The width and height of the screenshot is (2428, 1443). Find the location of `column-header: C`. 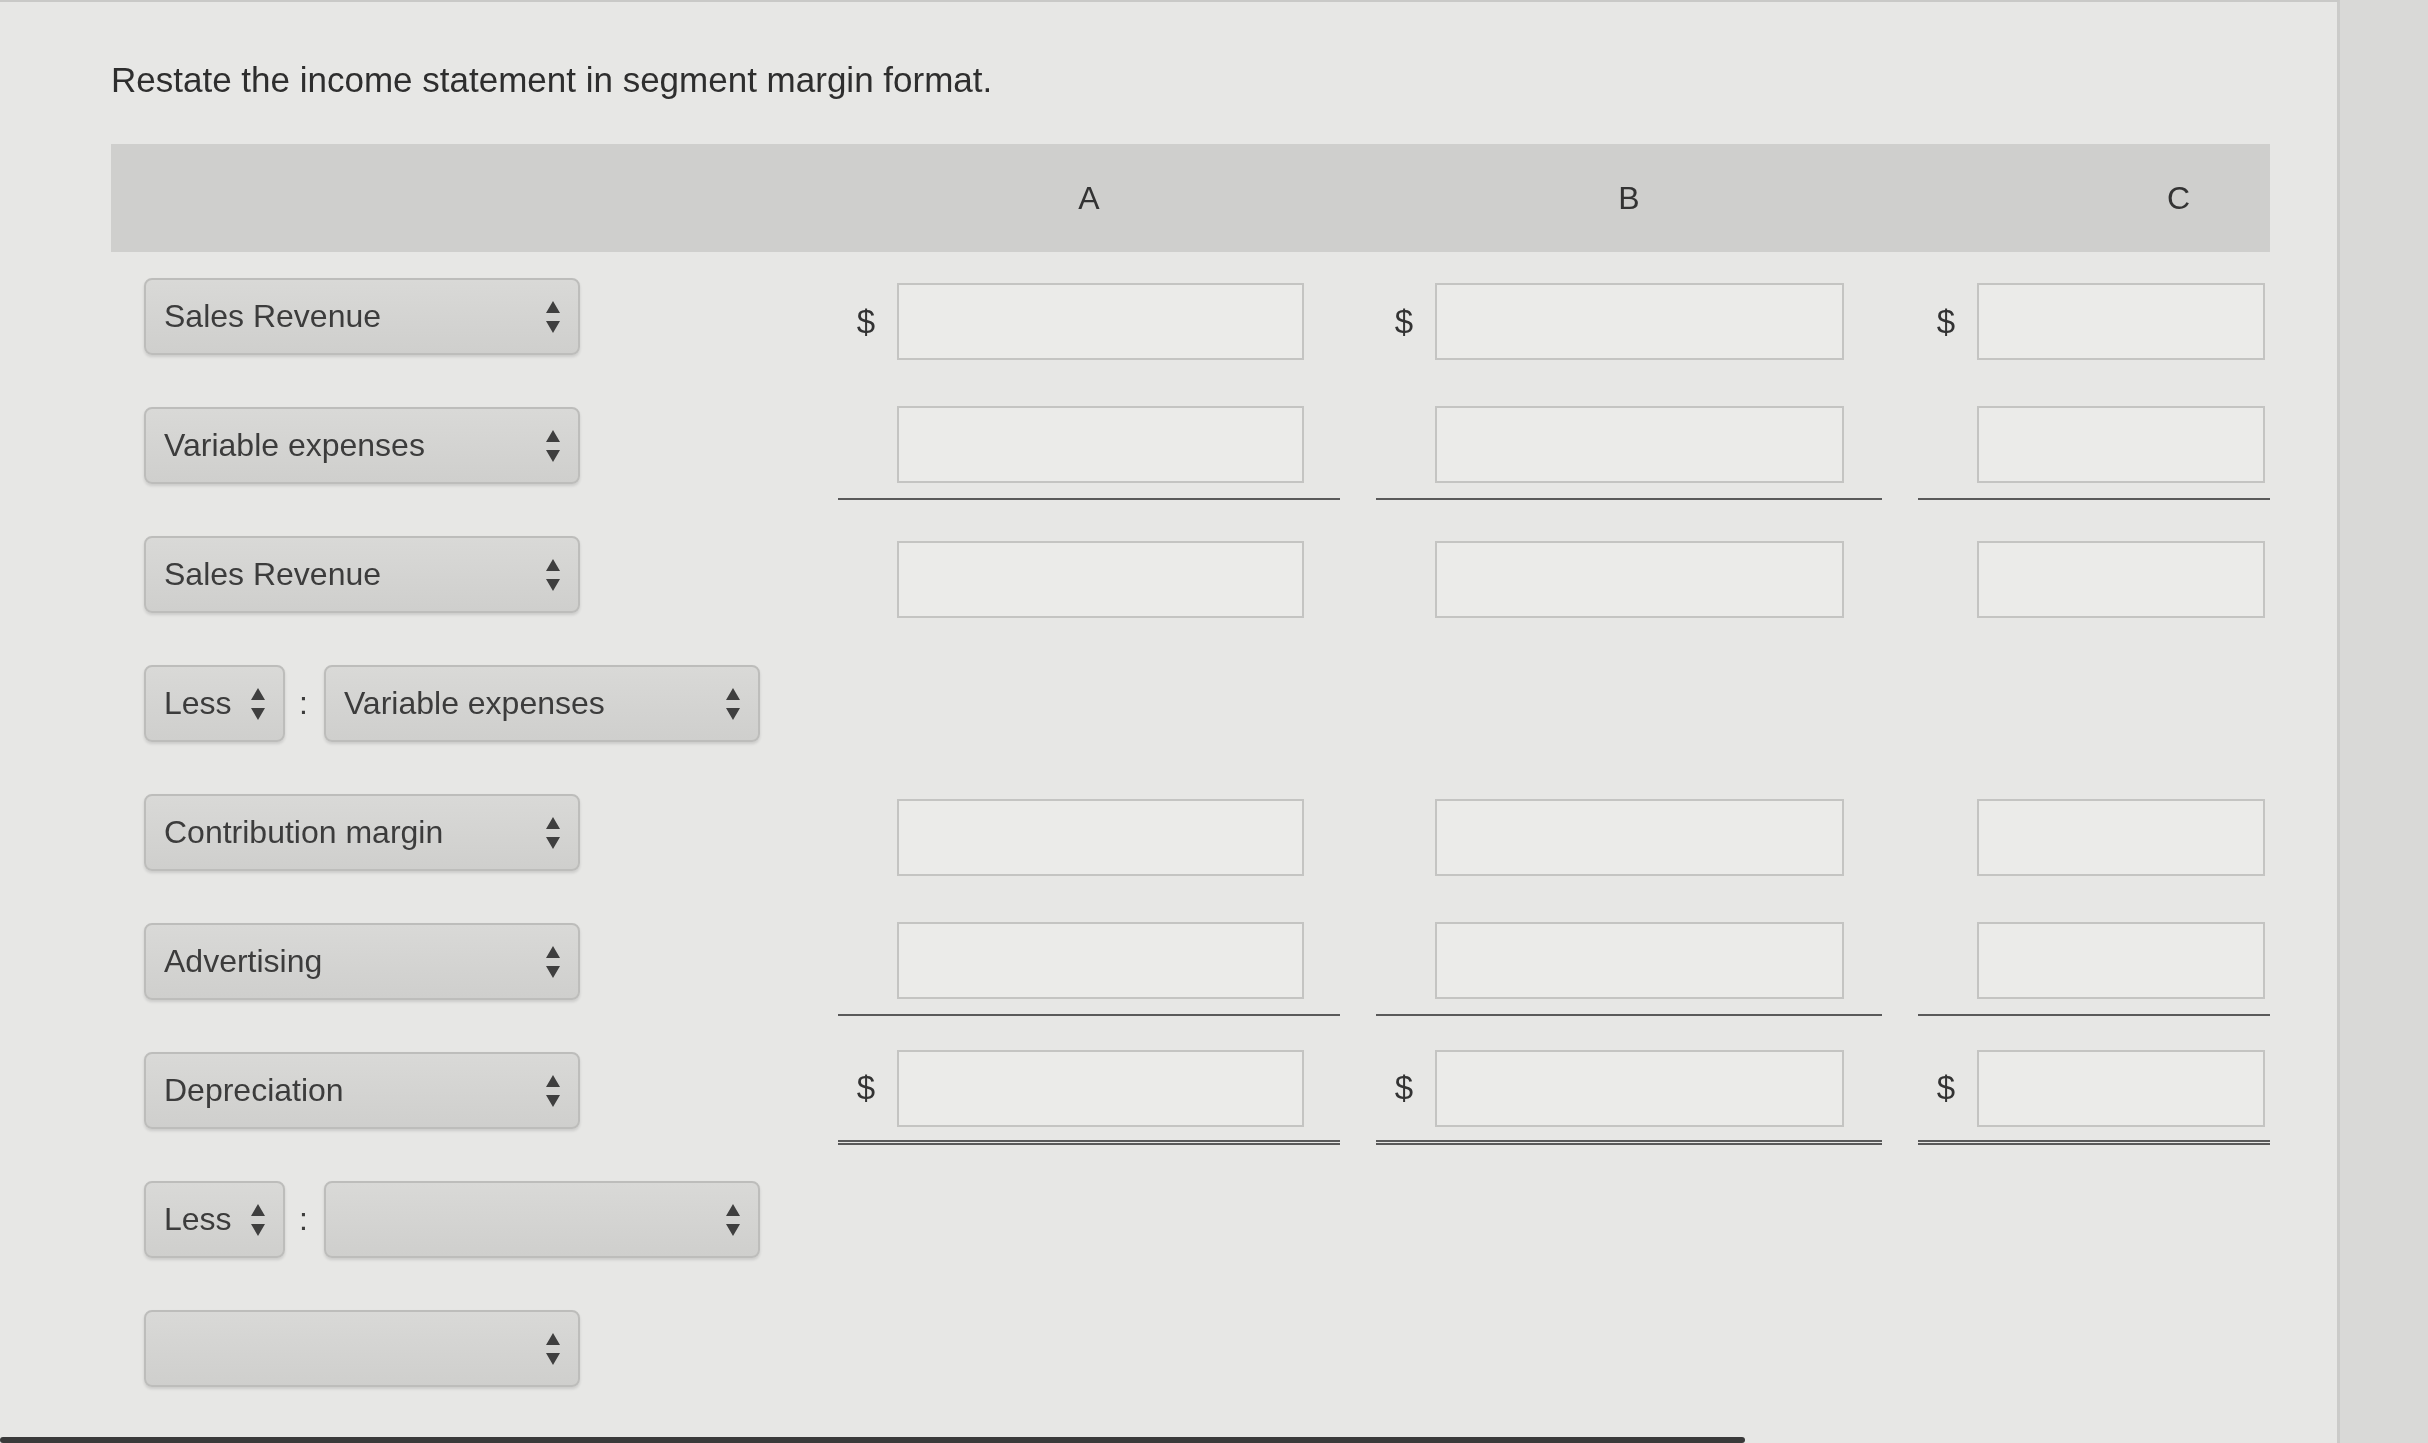

column-header: C is located at coordinates (2178, 198).